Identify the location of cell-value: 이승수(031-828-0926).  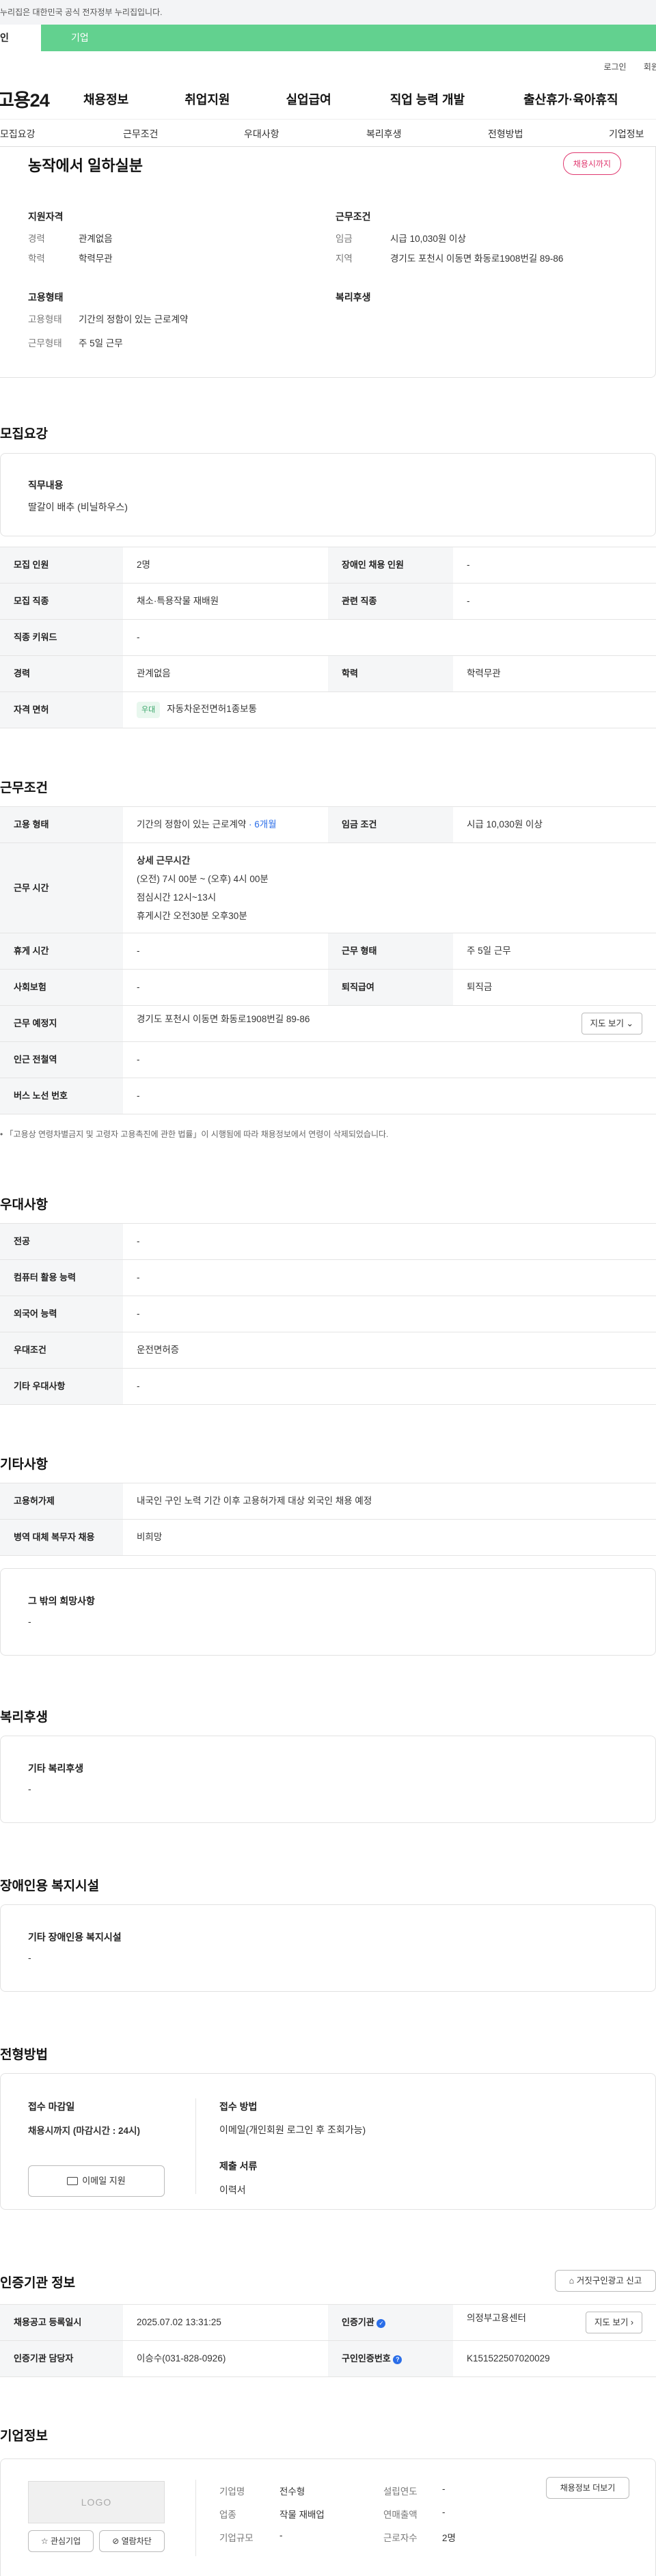
(225, 2358).